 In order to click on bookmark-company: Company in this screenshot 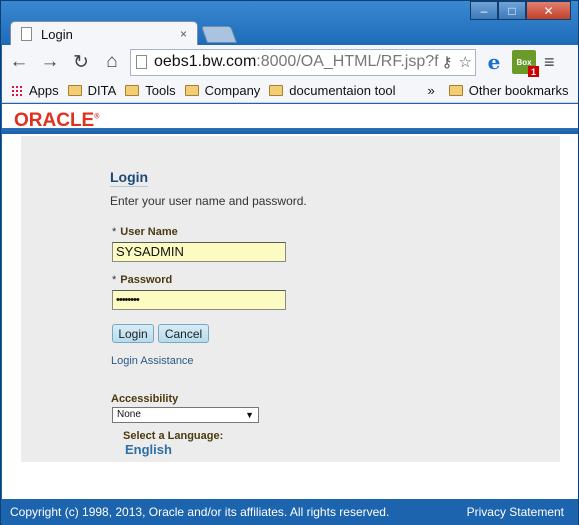, I will do `click(222, 90)`.